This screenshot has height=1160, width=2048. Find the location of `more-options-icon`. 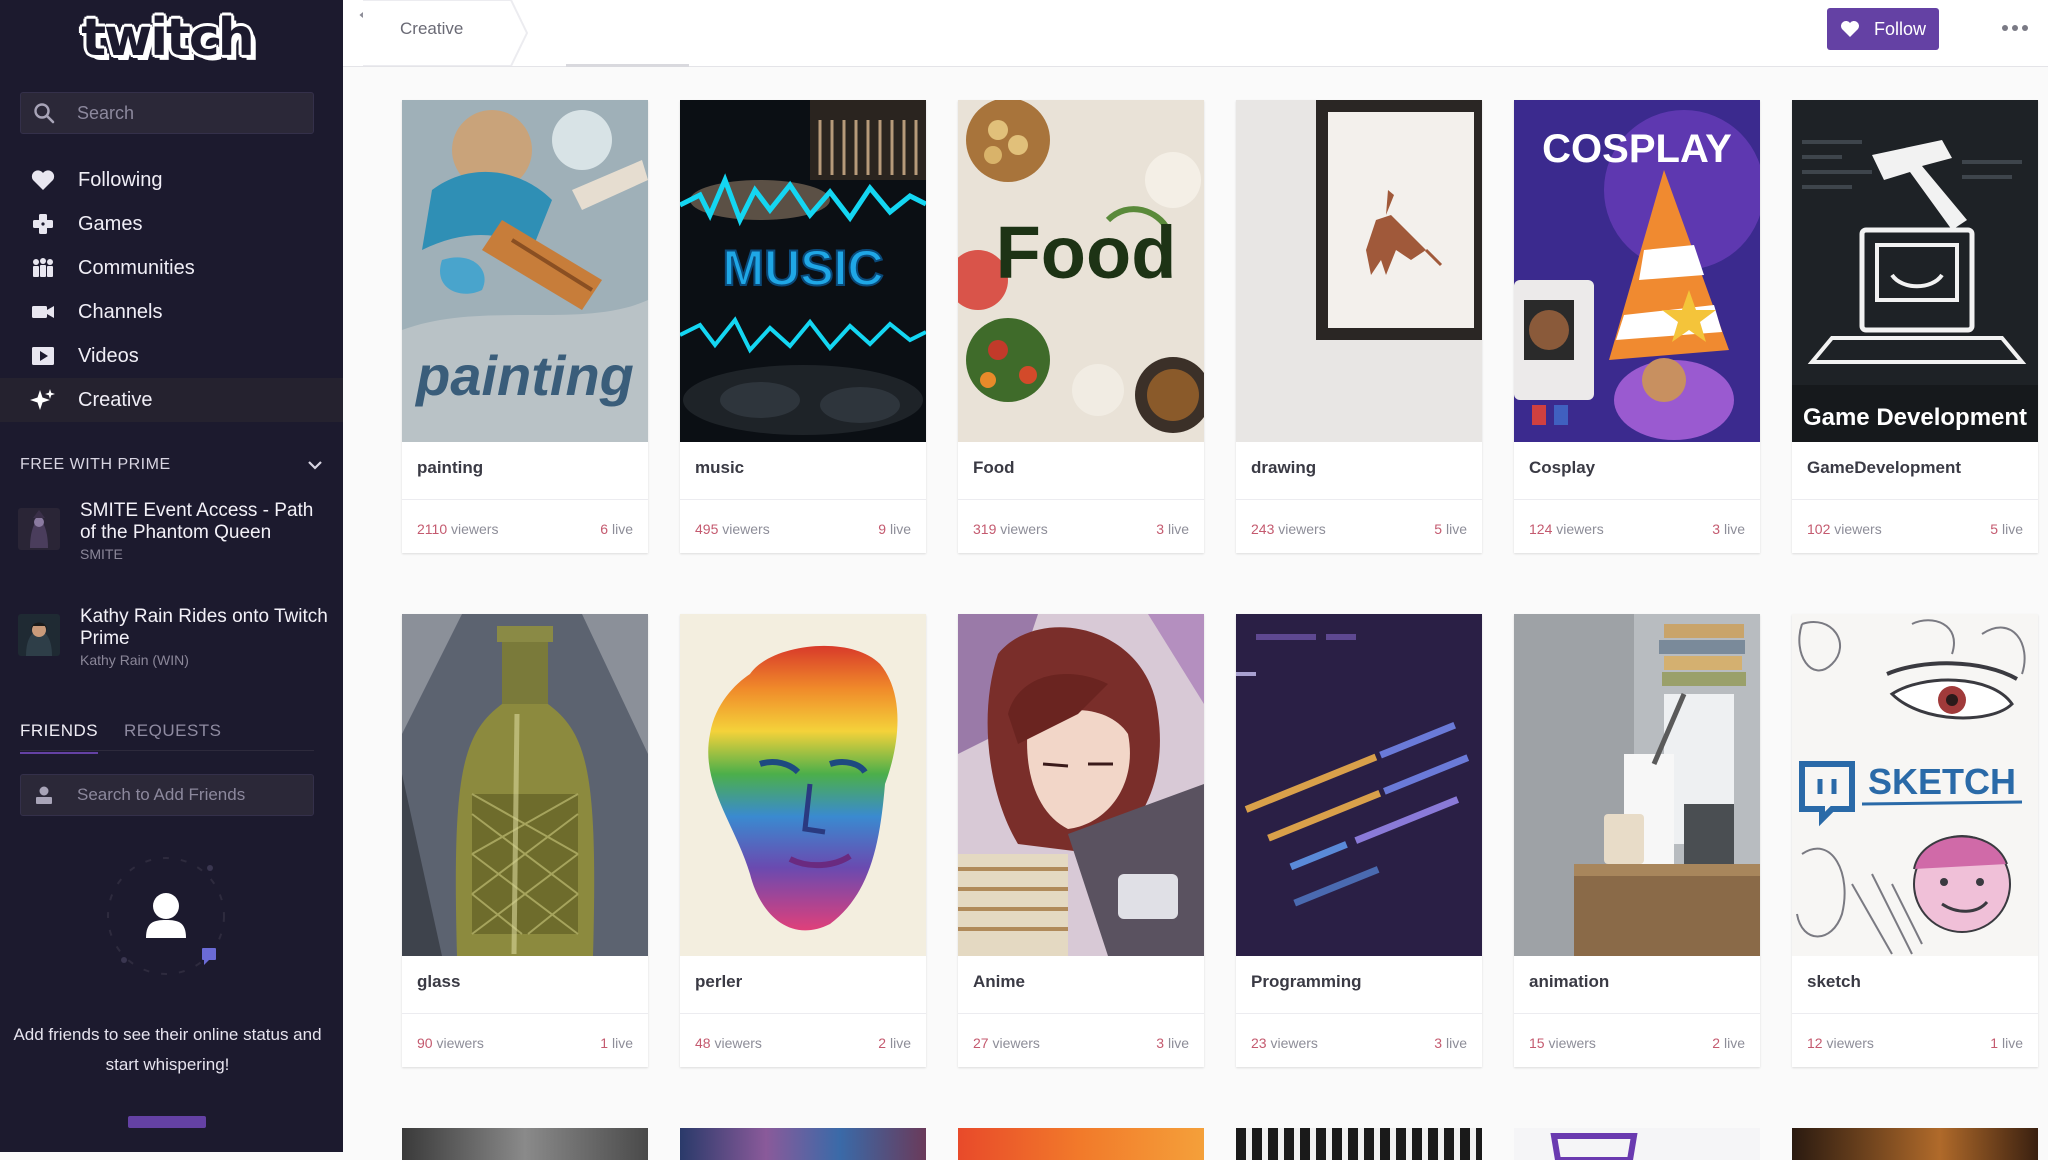

more-options-icon is located at coordinates (2015, 28).